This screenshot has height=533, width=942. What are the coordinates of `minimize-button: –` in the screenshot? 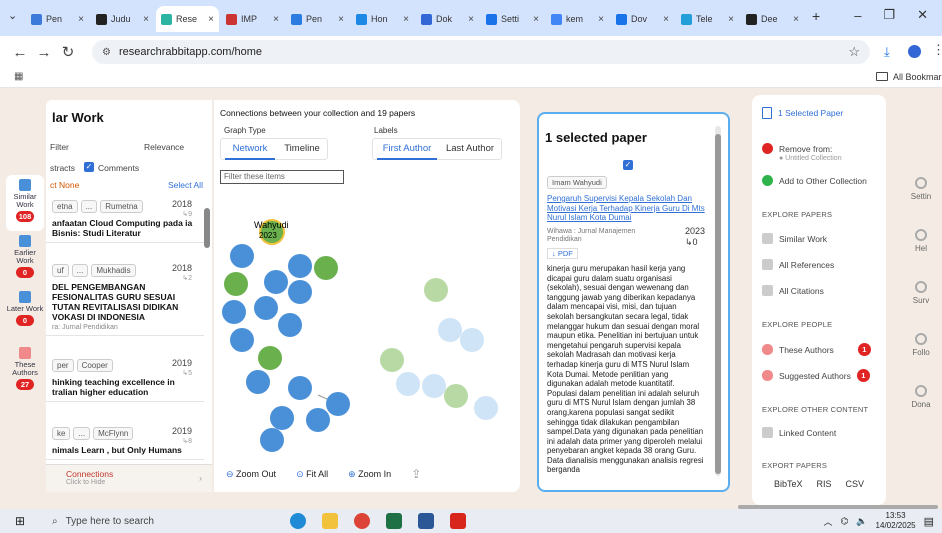 It's located at (857, 15).